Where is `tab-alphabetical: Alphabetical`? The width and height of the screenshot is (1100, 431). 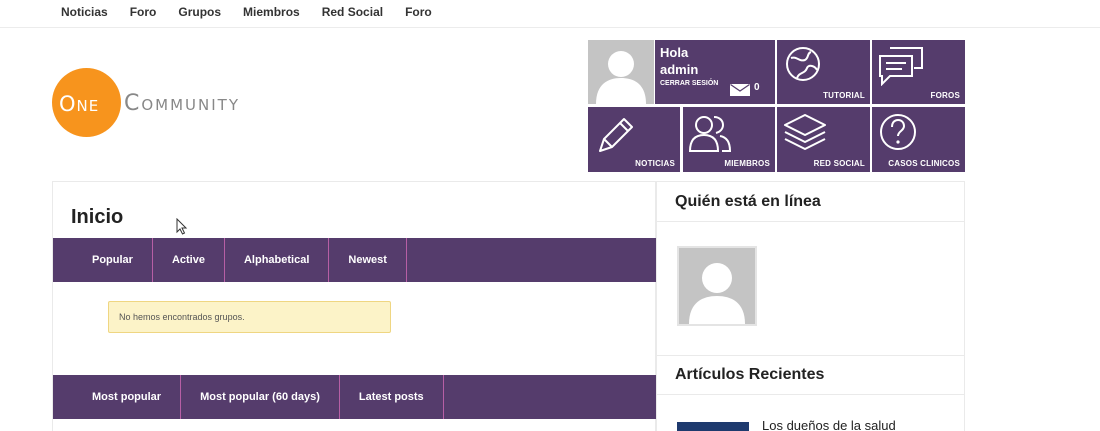 tab-alphabetical: Alphabetical is located at coordinates (277, 260).